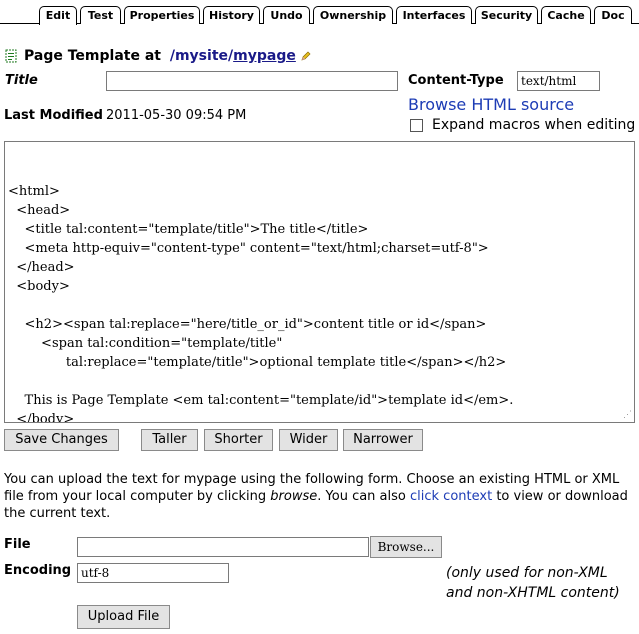  I want to click on title-input, so click(252, 81).